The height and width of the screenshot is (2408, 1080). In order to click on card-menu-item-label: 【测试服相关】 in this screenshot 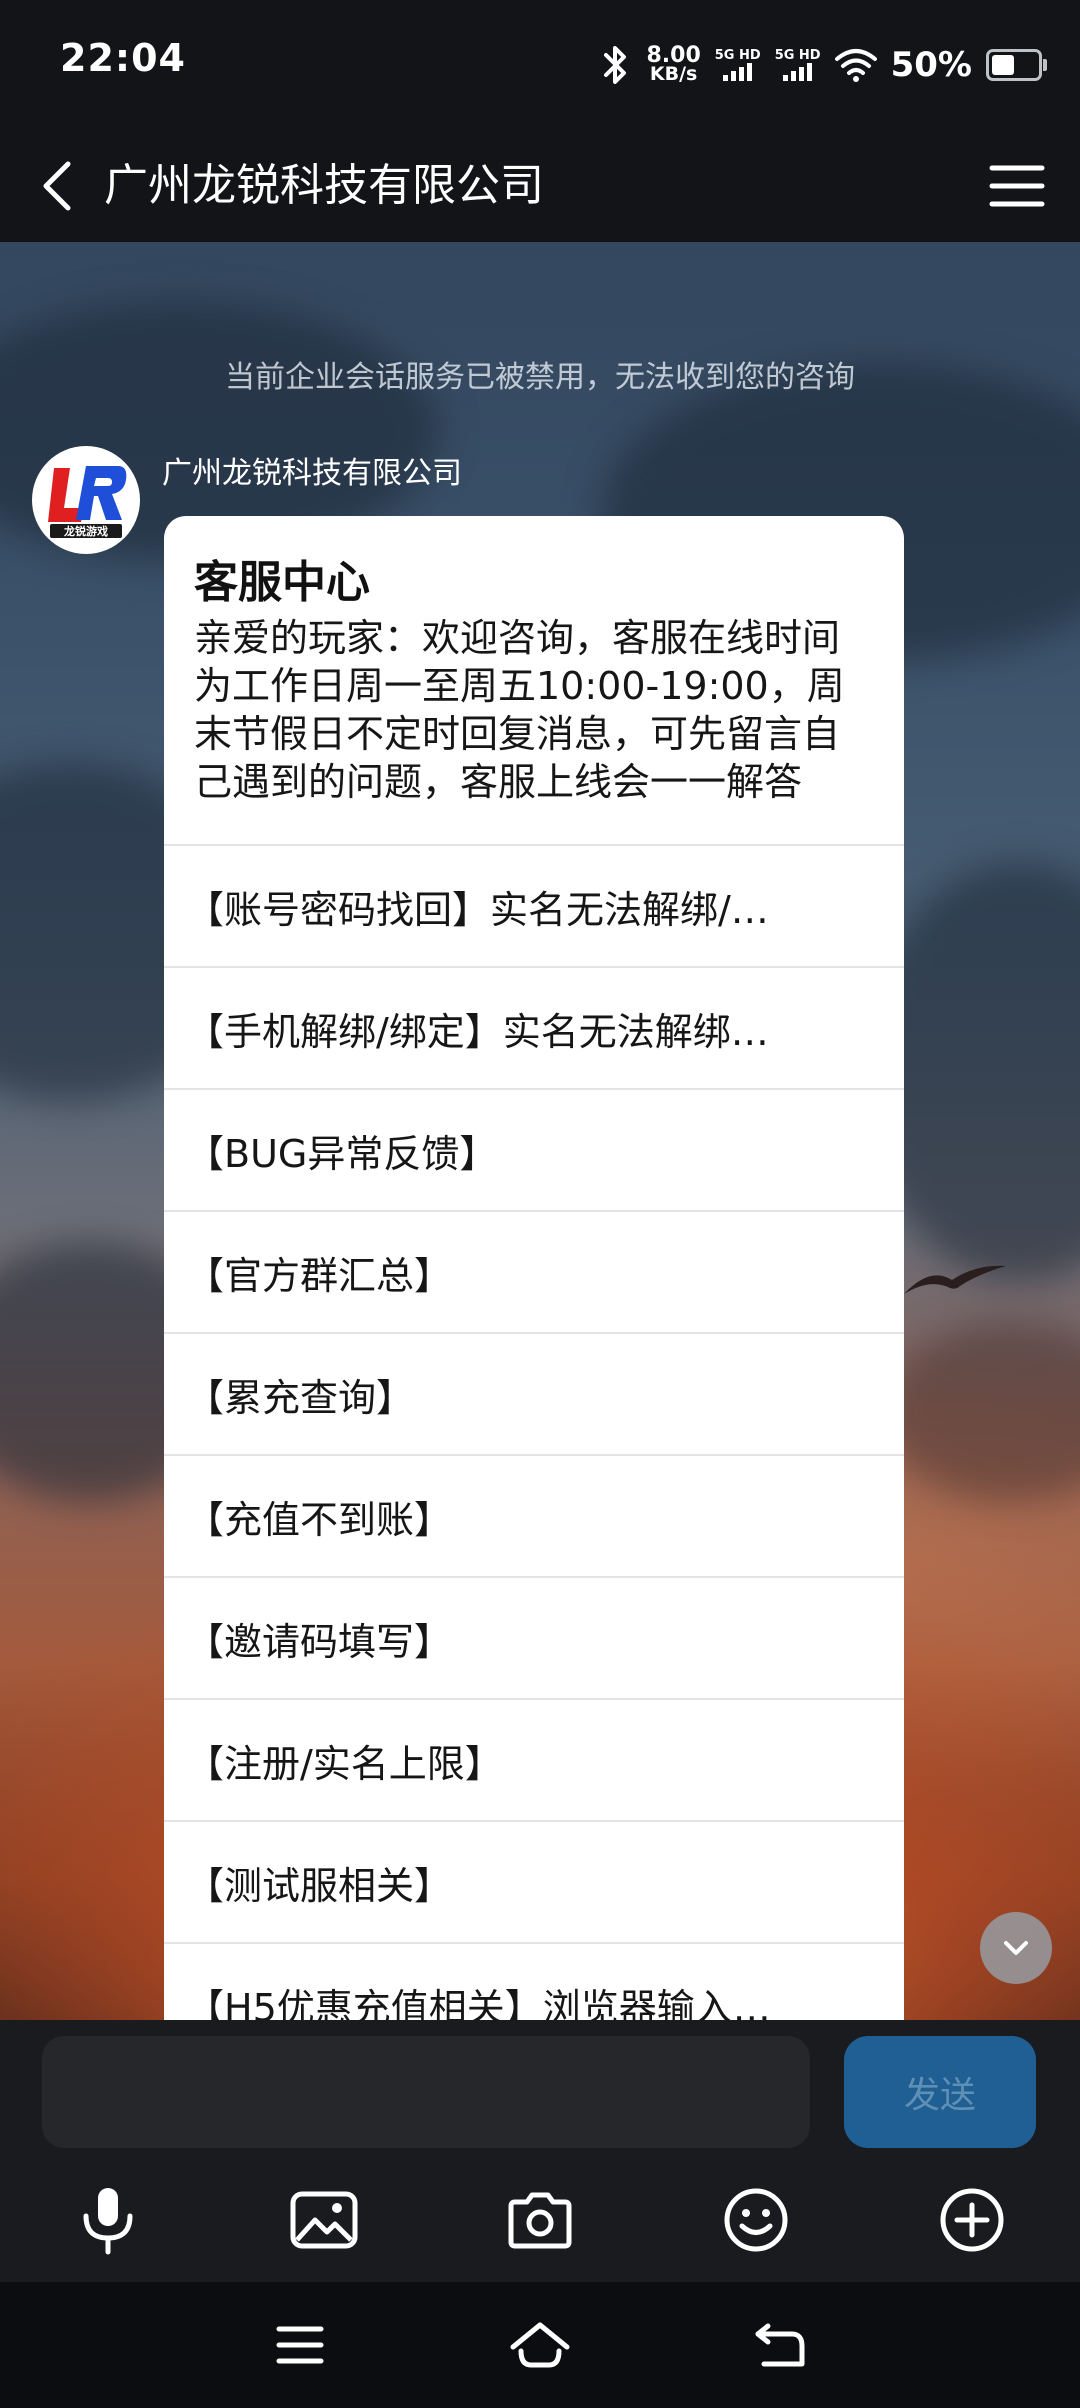, I will do `click(319, 1885)`.